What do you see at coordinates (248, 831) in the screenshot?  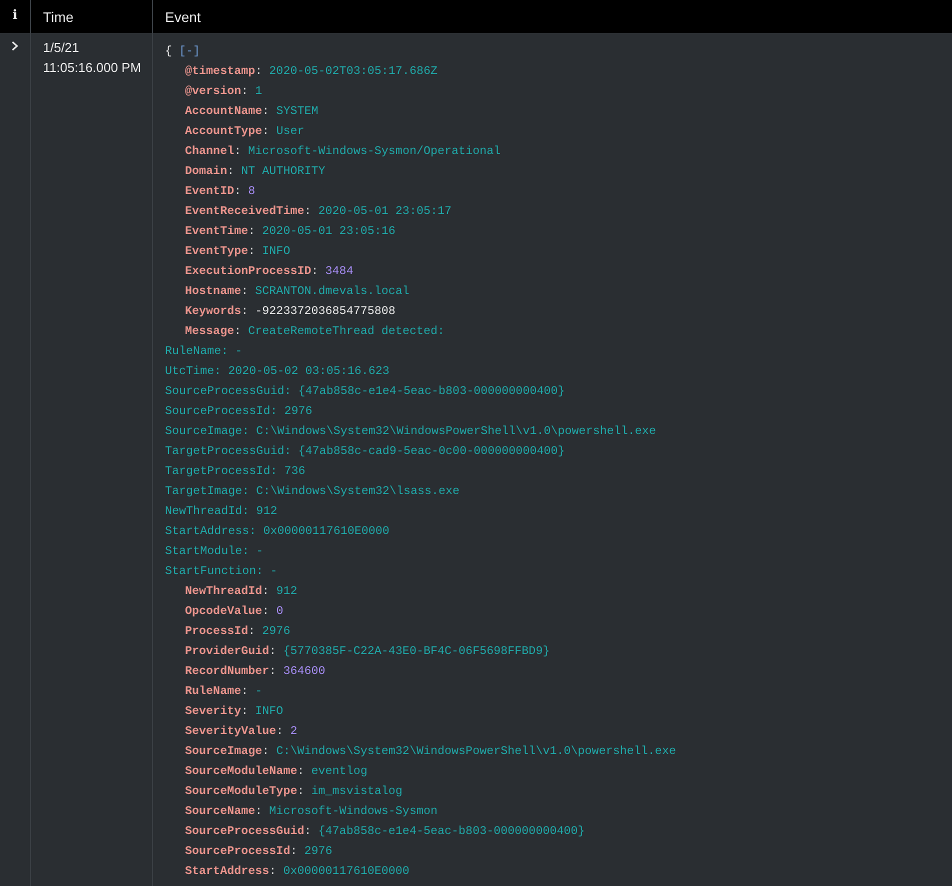 I see `field-name: SourceProcessGuid:` at bounding box center [248, 831].